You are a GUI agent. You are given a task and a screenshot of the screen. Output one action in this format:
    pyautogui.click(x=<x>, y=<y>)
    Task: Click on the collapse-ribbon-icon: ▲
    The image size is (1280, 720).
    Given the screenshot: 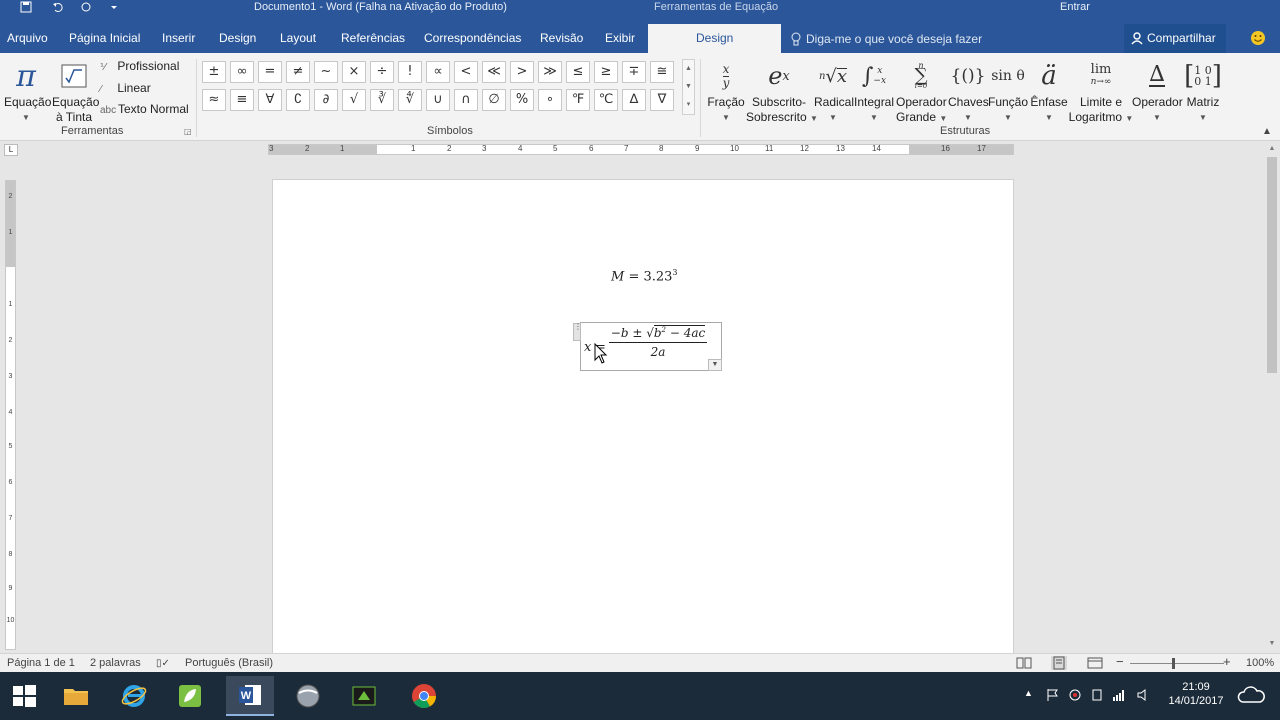 What is the action you would take?
    pyautogui.click(x=1267, y=131)
    